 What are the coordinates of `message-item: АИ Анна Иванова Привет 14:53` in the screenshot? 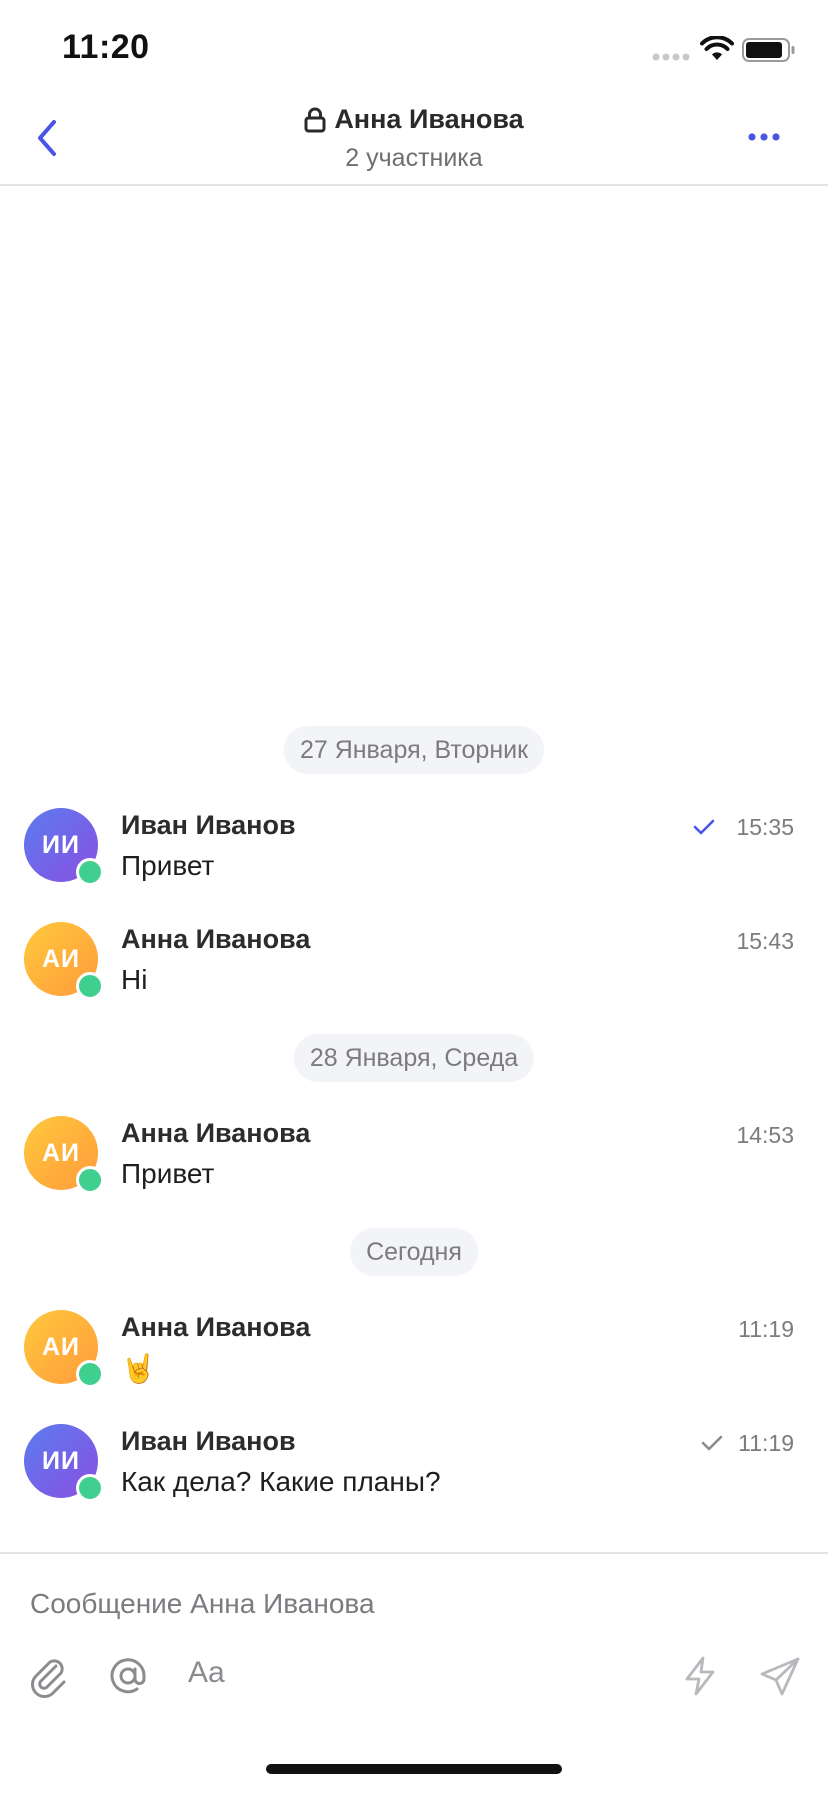 It's located at (414, 1164).